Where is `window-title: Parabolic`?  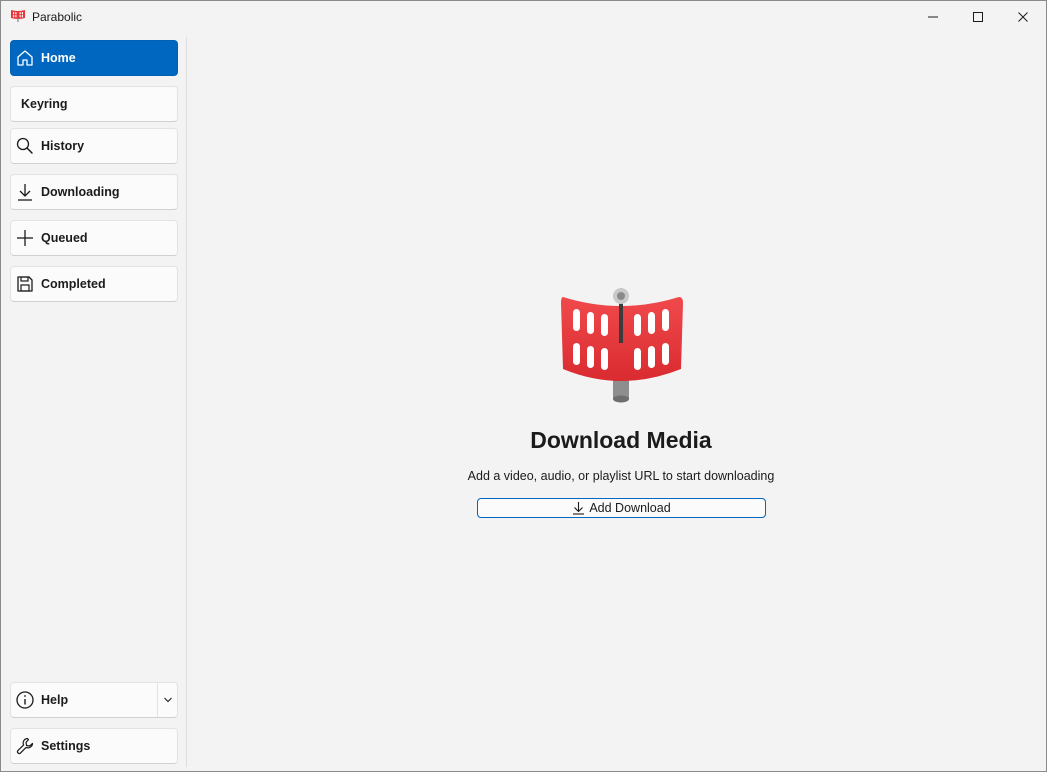 window-title: Parabolic is located at coordinates (57, 17).